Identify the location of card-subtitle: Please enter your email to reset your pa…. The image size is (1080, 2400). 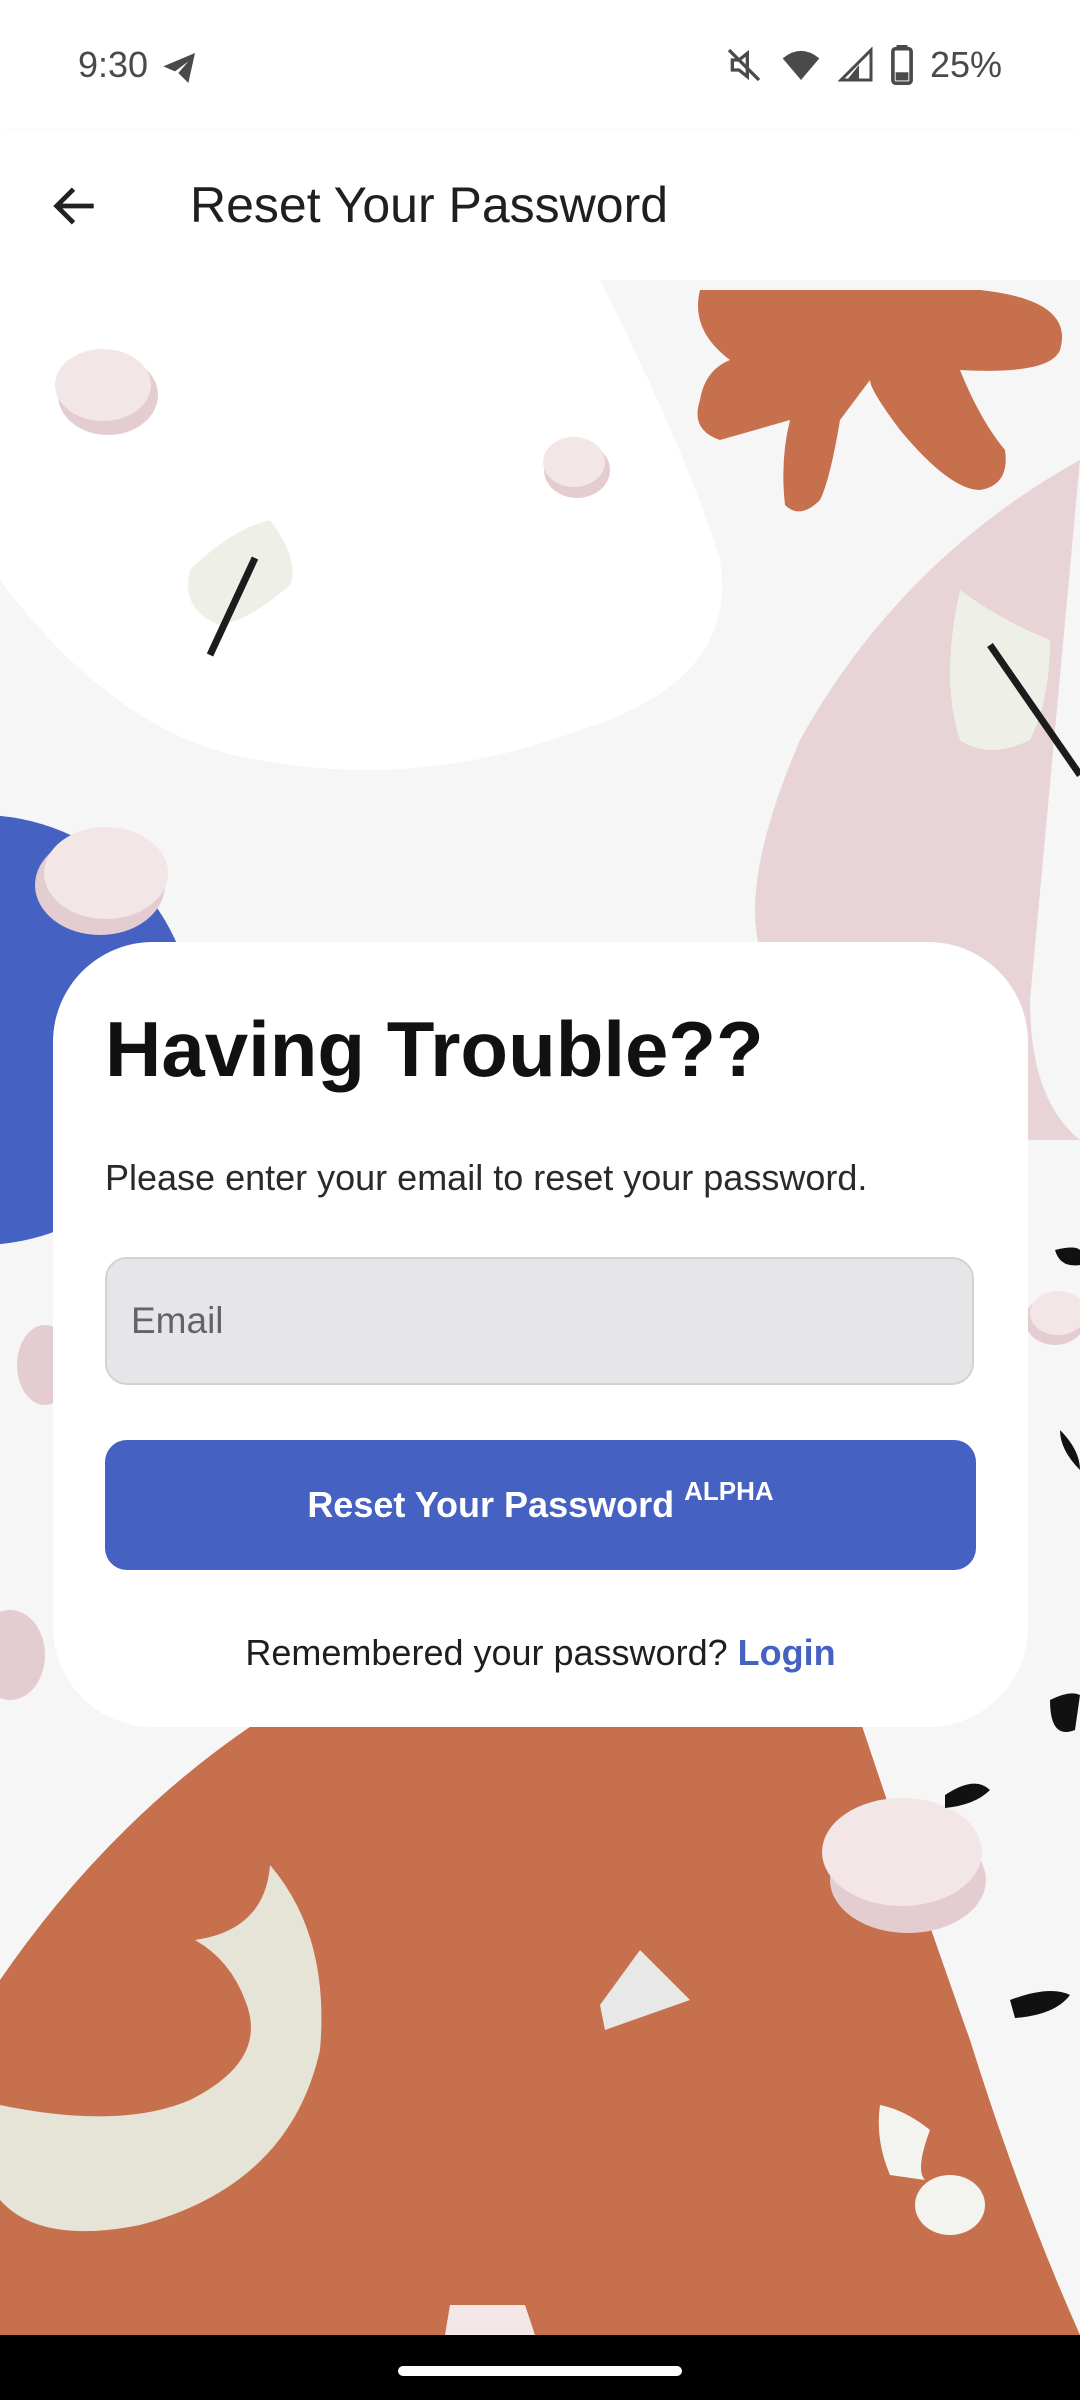
(486, 1177).